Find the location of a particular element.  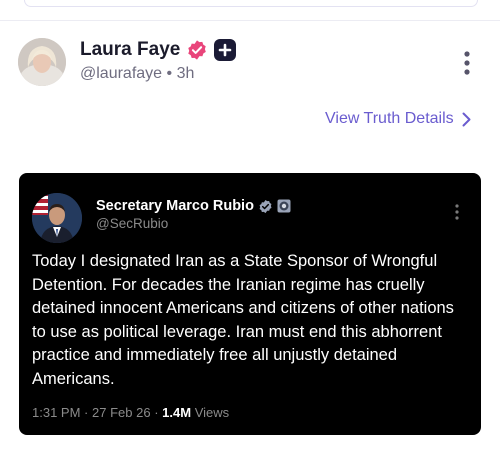

embedded-post-date: 27 Feb 26 is located at coordinates (121, 412).